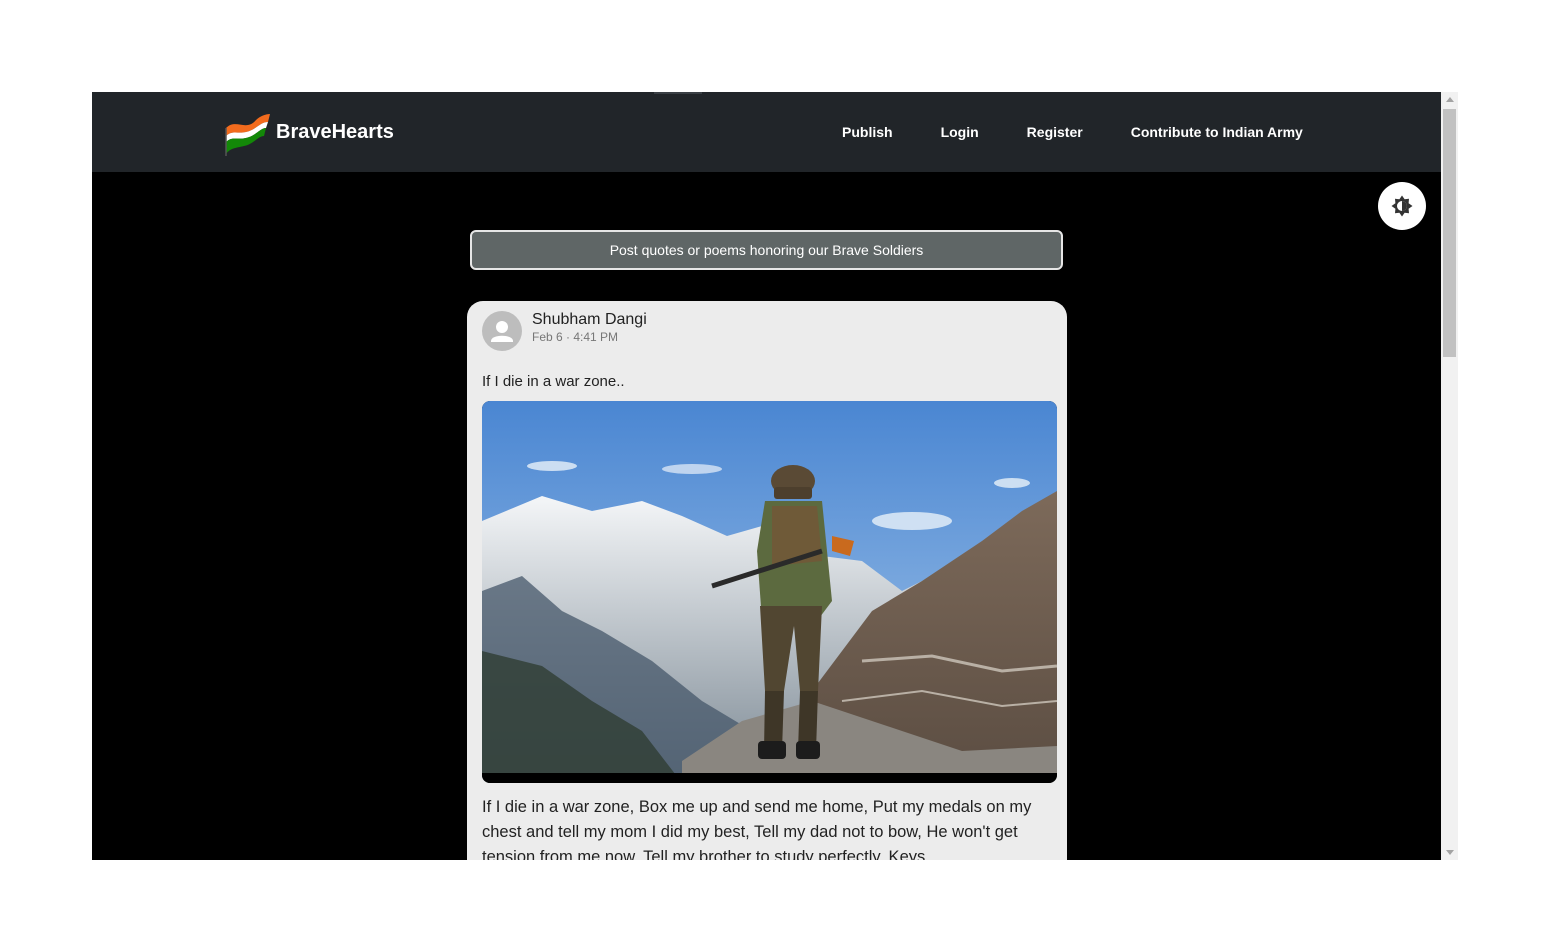 The image size is (1550, 952). What do you see at coordinates (589, 320) in the screenshot?
I see `author-name: Shubham Dangi` at bounding box center [589, 320].